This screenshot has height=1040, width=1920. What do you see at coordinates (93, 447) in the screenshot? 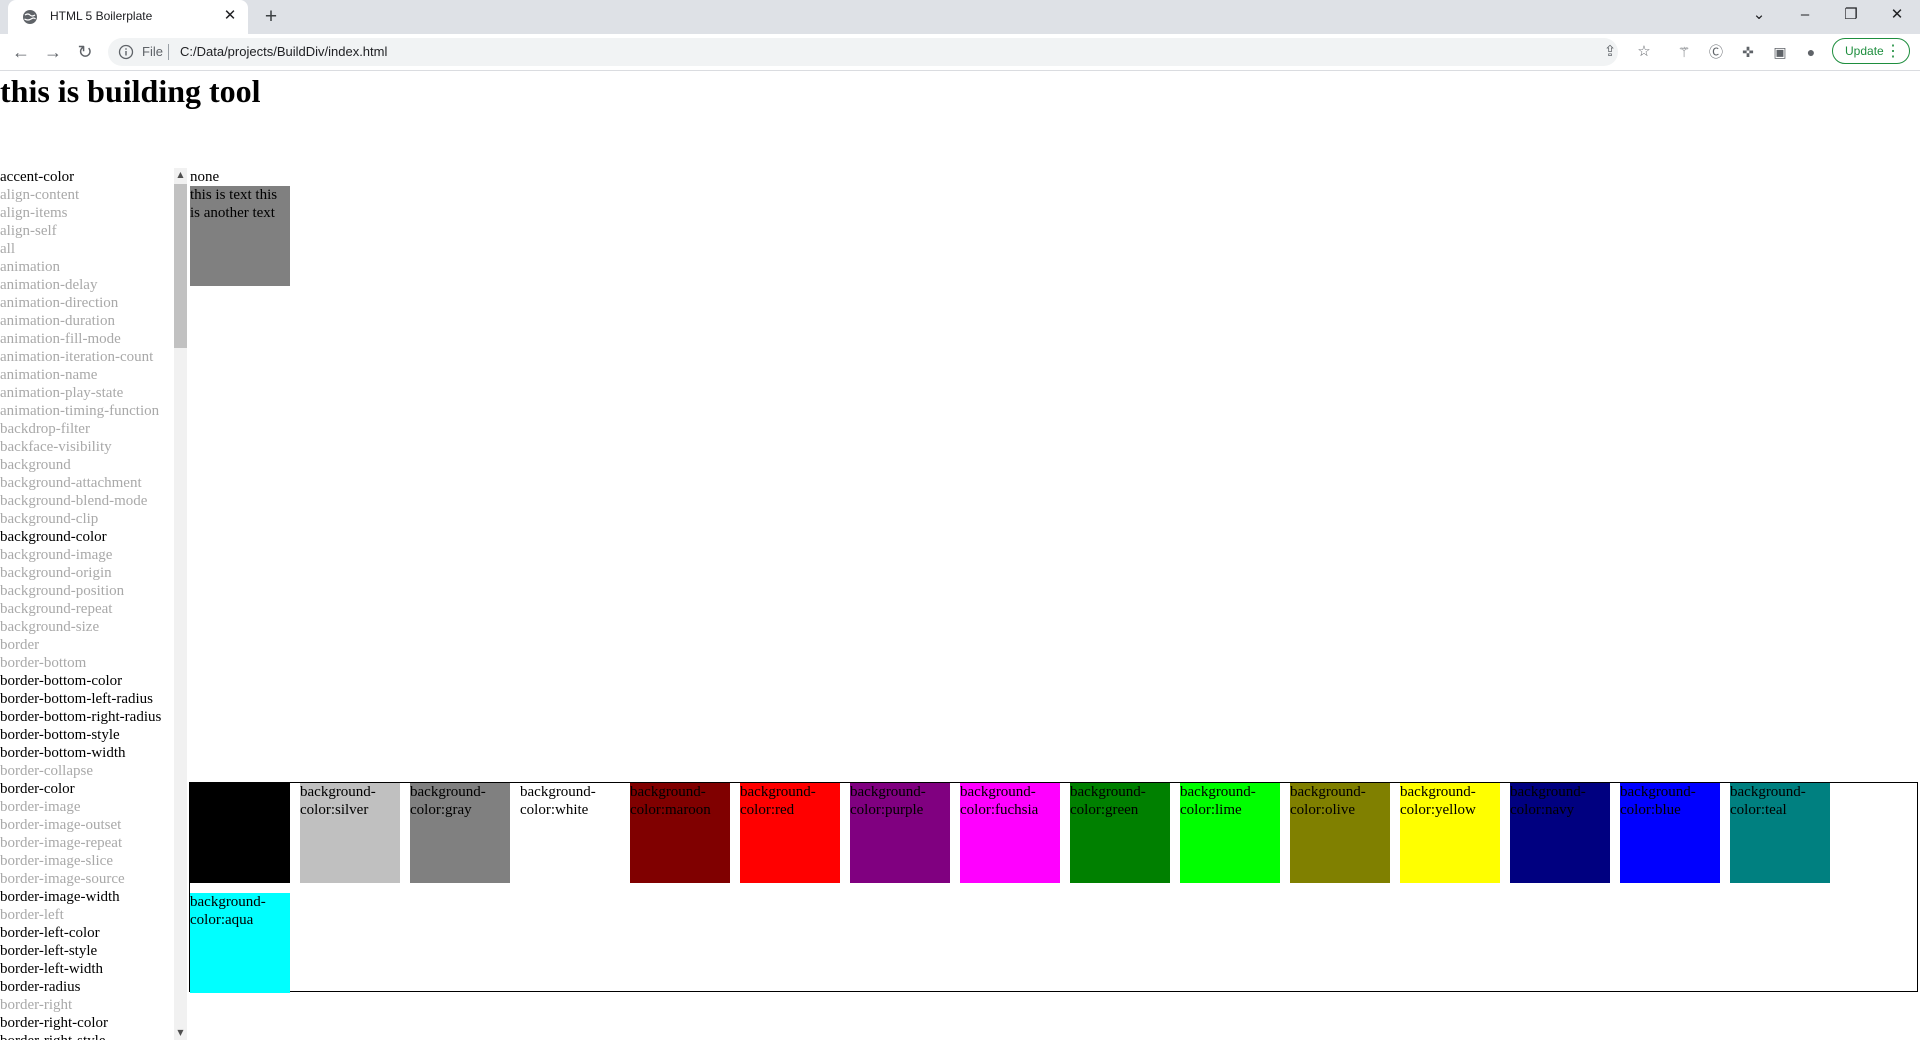
I see `property-option: backface-visibility` at bounding box center [93, 447].